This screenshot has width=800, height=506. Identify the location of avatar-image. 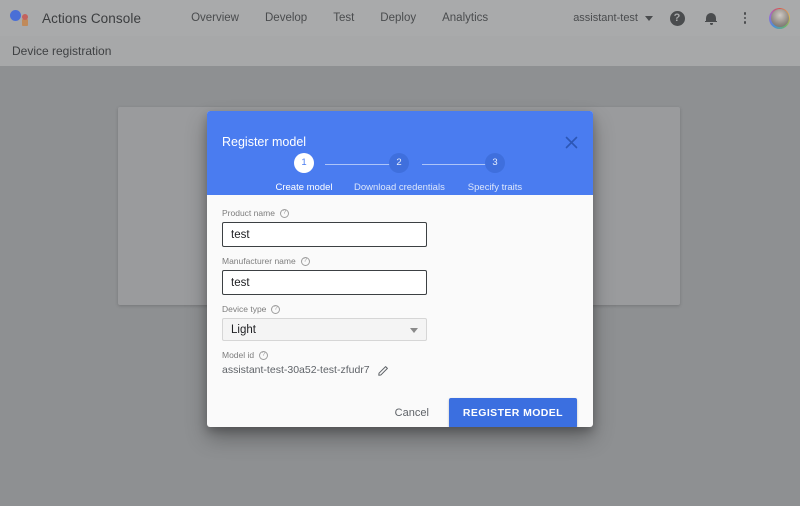
(779, 18).